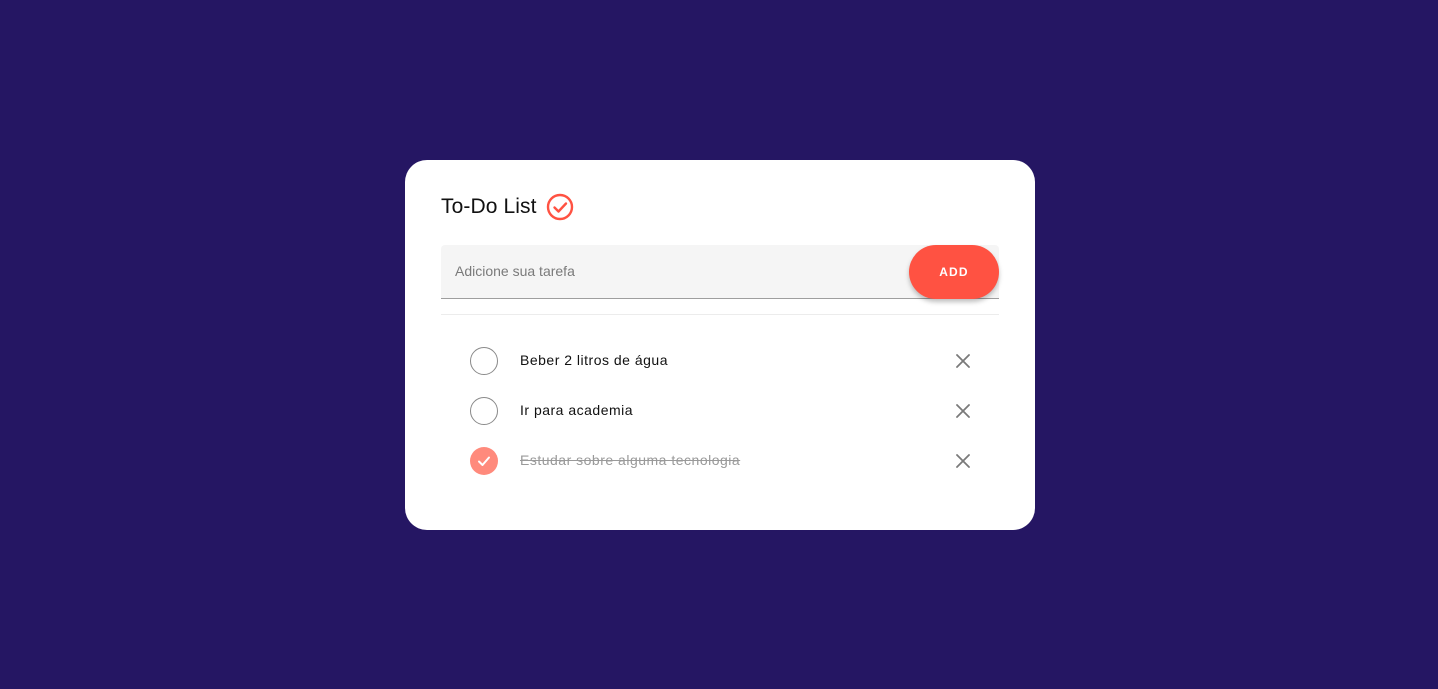  Describe the element at coordinates (577, 410) in the screenshot. I see `task-text: Ir para academia` at that location.